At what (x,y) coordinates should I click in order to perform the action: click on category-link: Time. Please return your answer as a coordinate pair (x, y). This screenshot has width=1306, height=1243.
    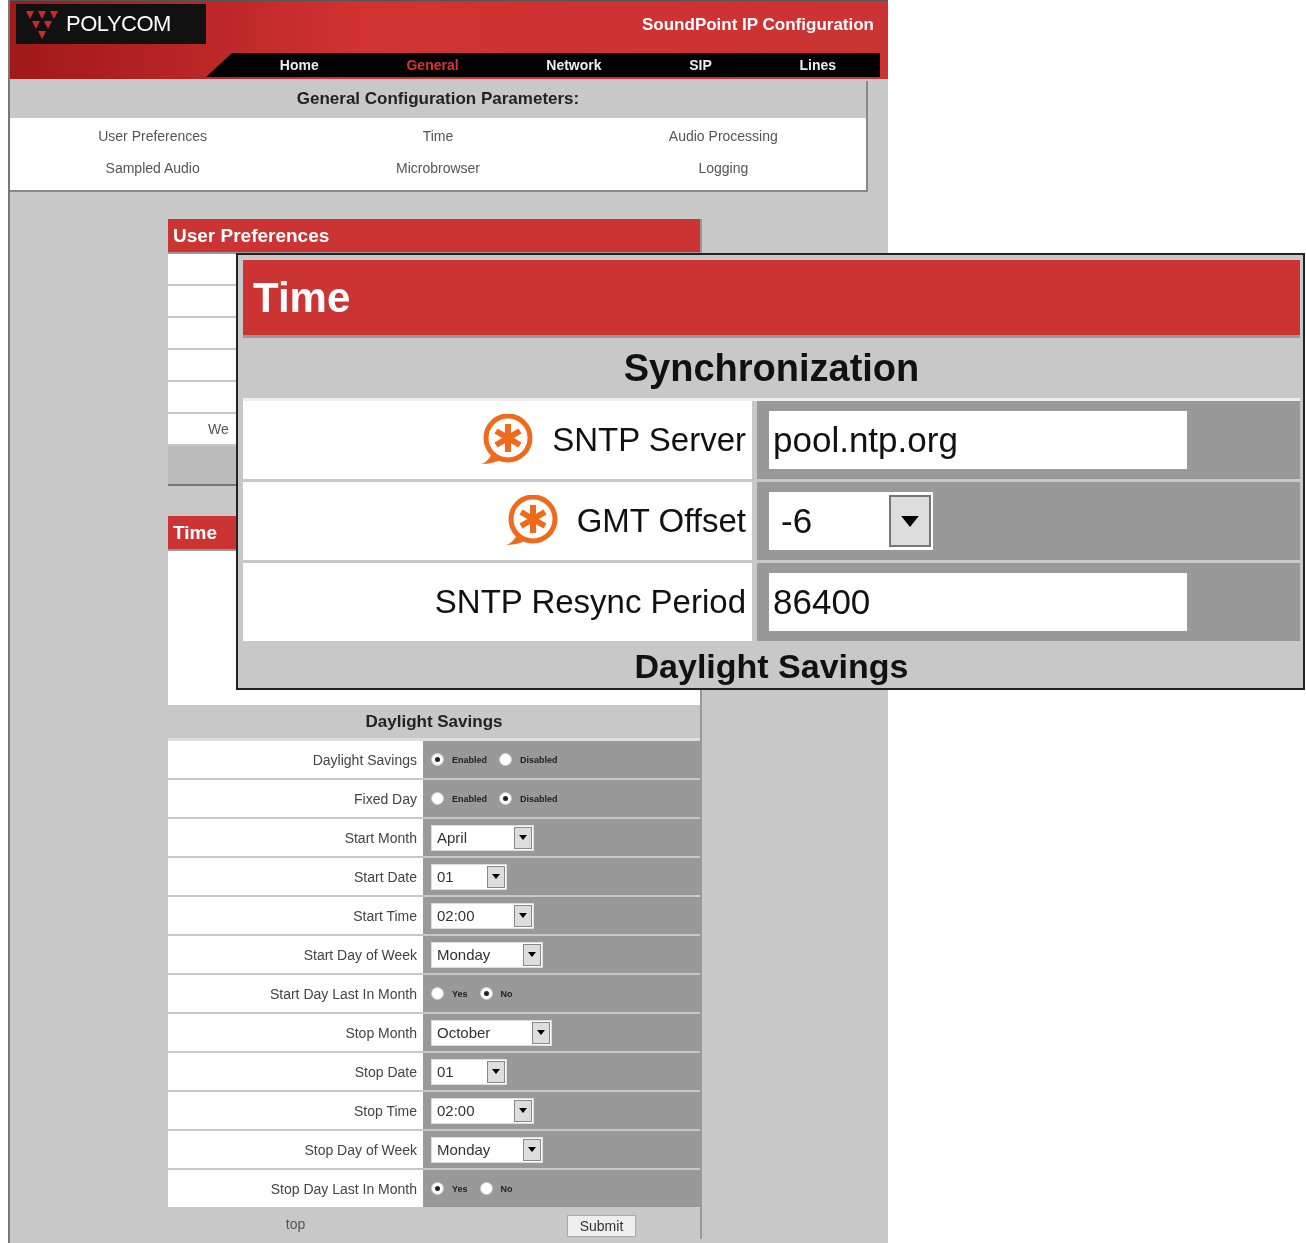
    Looking at the image, I should click on (438, 138).